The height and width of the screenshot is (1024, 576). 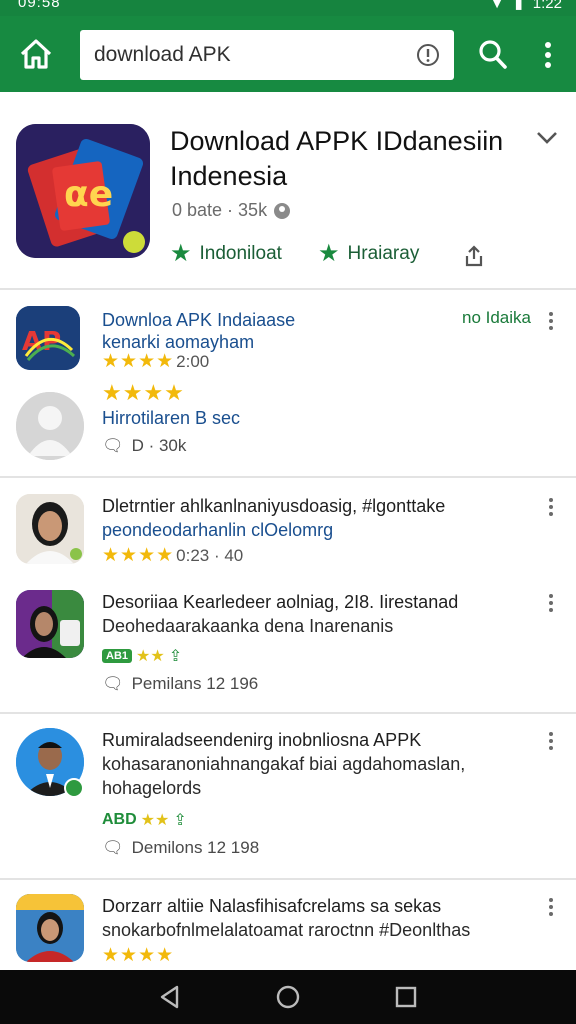 I want to click on search-box, so click(x=267, y=55).